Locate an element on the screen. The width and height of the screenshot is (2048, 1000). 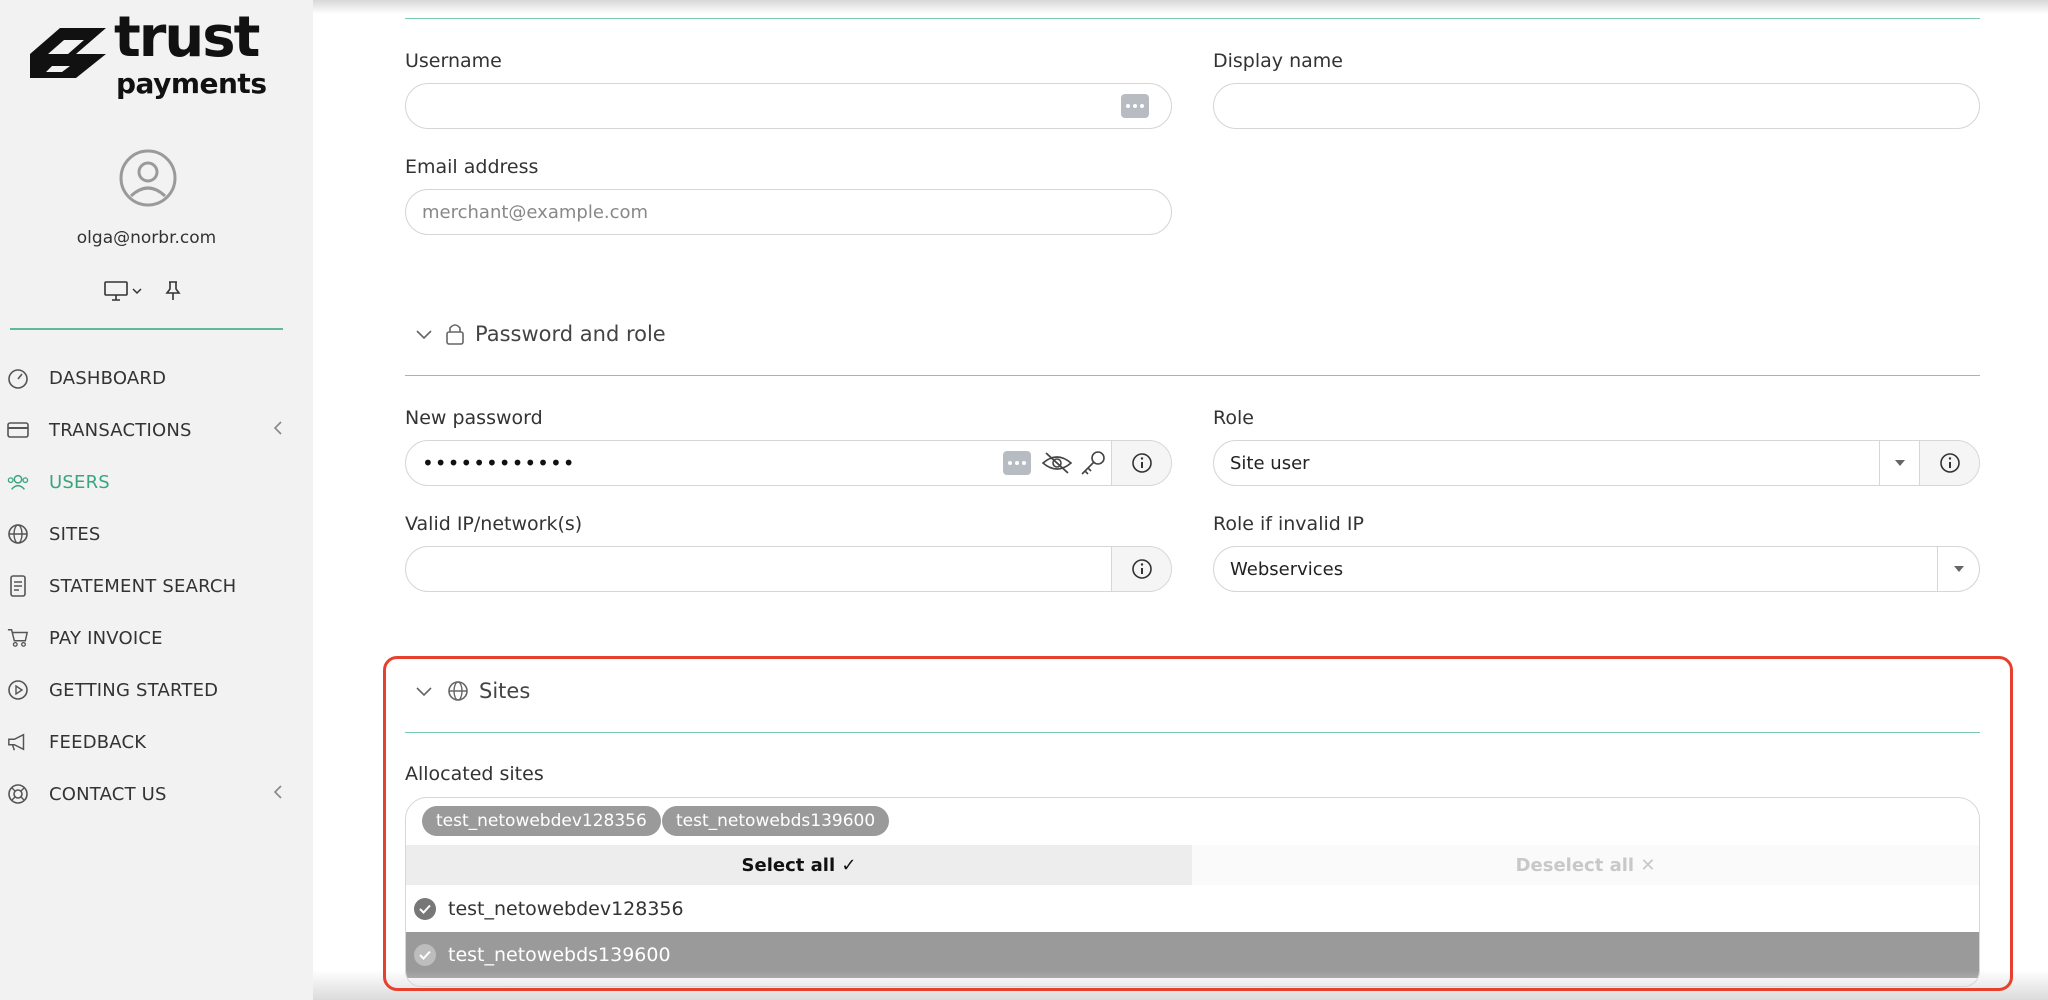
password-role-section-toggle: Password and role is located at coordinates (540, 334).